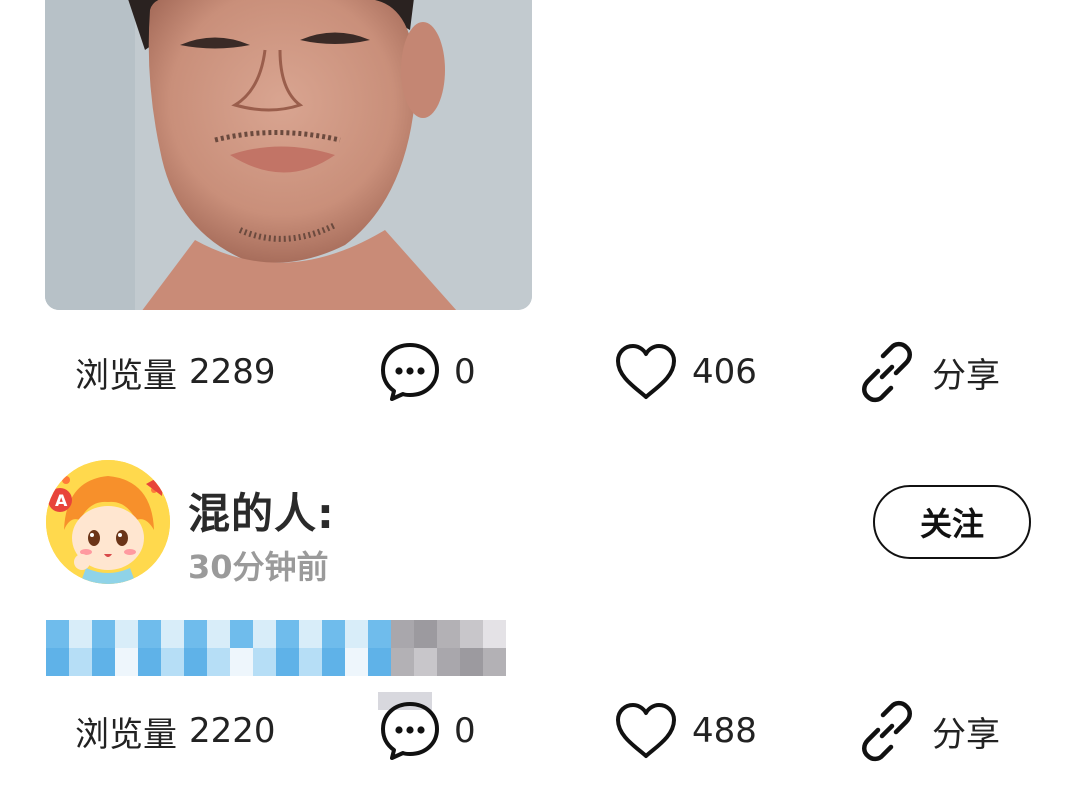 This screenshot has height=810, width=1080. I want to click on follow-button: 关注, so click(952, 522).